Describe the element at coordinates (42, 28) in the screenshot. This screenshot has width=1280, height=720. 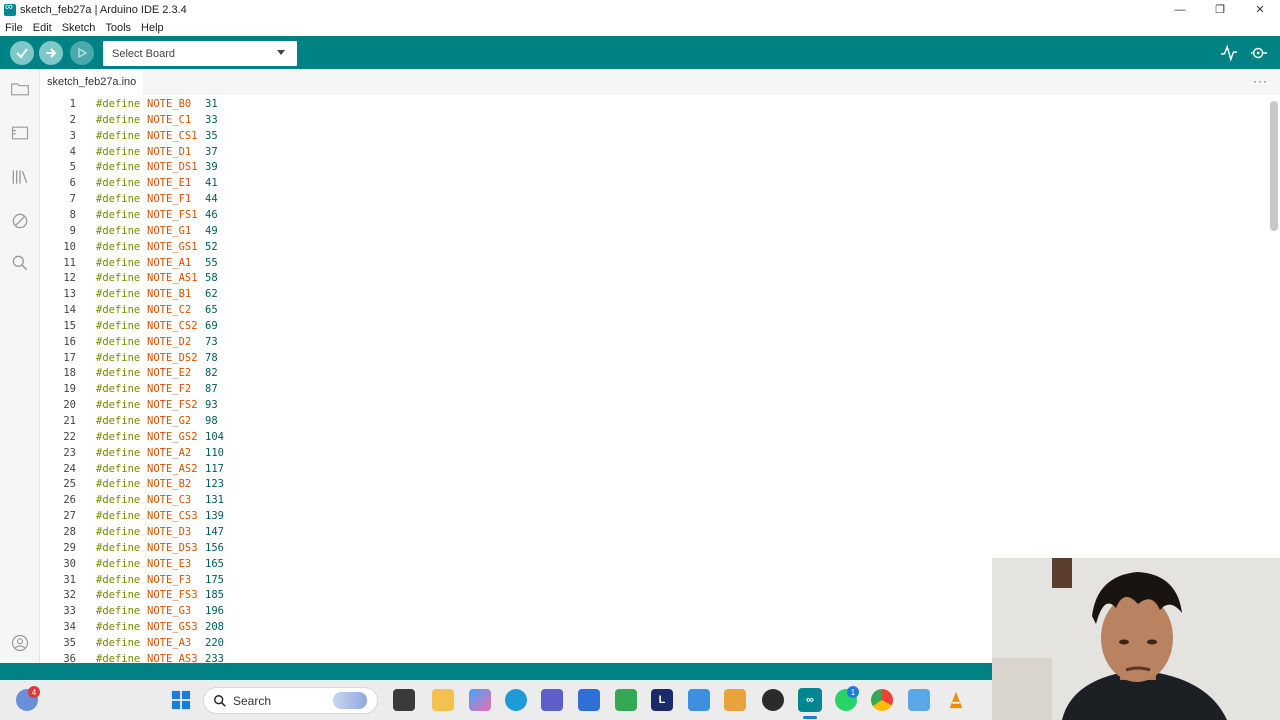
I see `menu-edit: Edit` at that location.